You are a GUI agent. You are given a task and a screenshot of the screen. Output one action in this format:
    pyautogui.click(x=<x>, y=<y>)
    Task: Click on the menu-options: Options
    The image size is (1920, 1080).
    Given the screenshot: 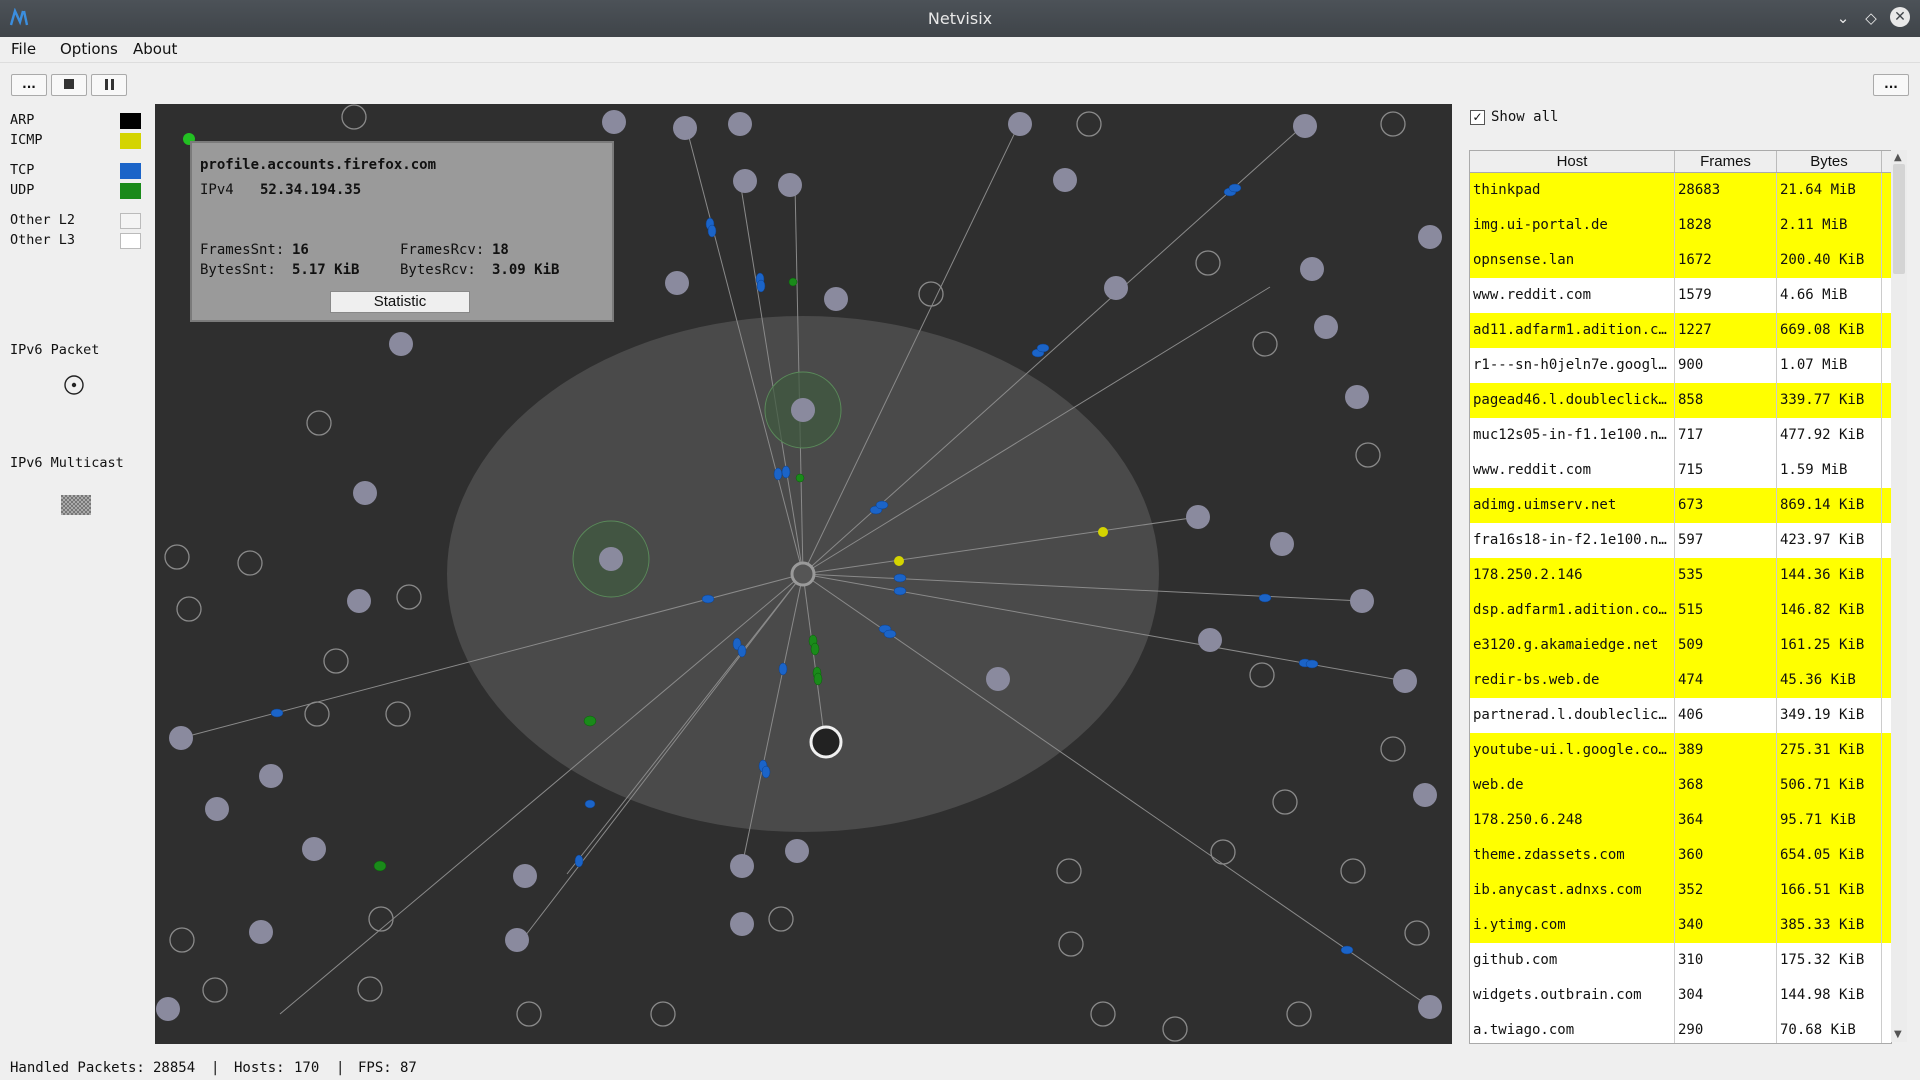 What is the action you would take?
    pyautogui.click(x=89, y=49)
    